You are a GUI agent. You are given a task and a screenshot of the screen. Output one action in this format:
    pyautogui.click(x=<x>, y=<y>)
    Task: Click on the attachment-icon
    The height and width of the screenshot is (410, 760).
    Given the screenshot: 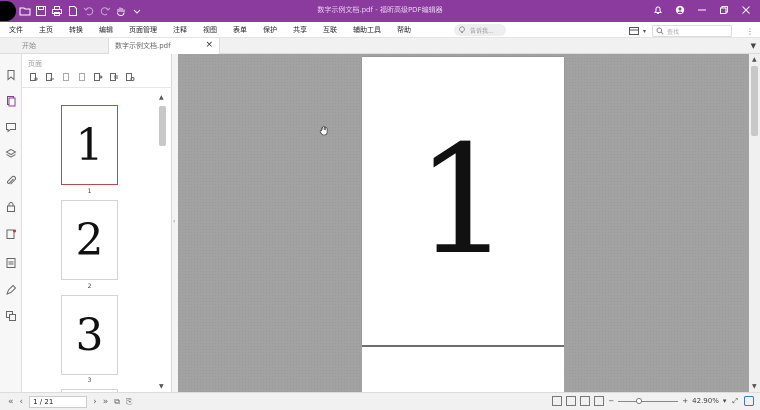 What is the action you would take?
    pyautogui.click(x=11, y=181)
    